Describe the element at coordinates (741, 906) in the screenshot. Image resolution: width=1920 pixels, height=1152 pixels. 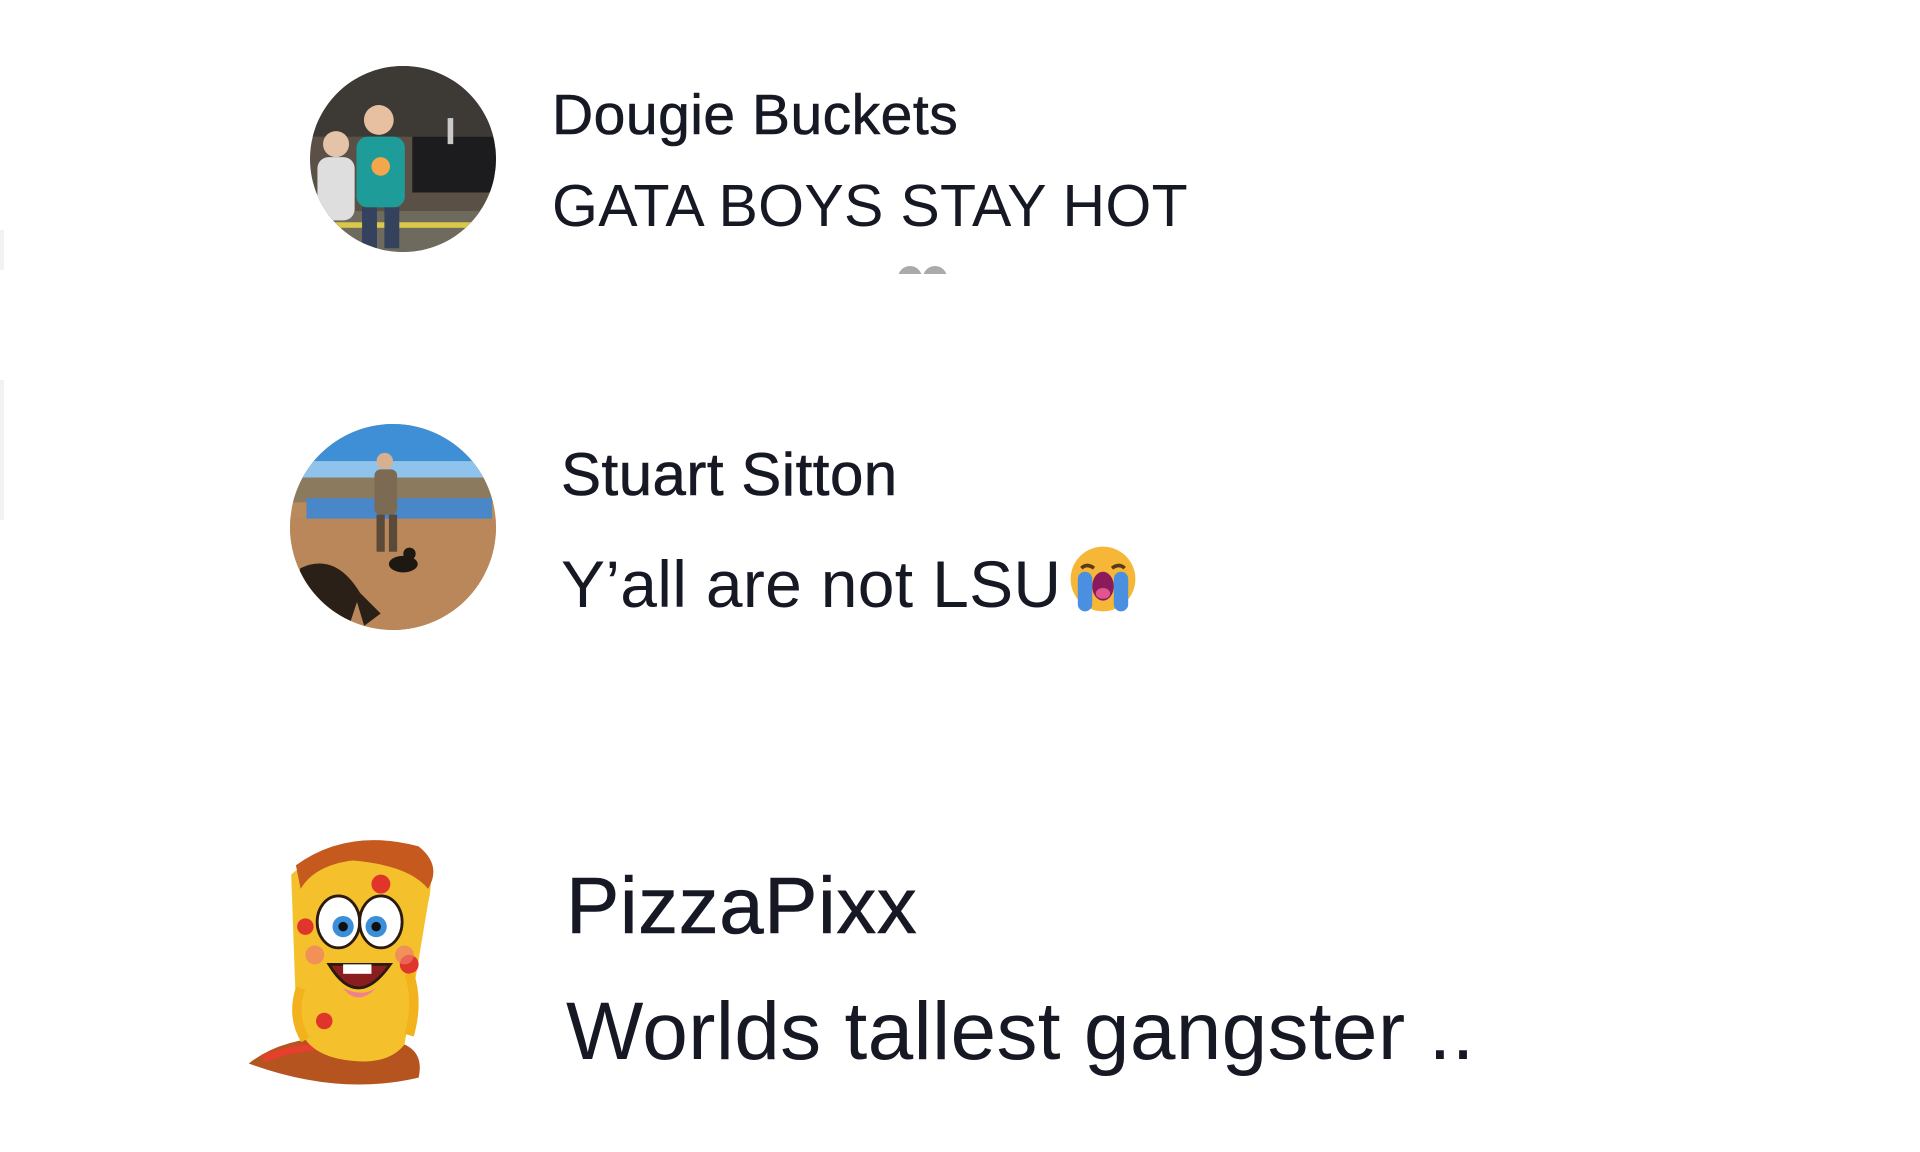
I see `comment-username: PizzaPixx` at that location.